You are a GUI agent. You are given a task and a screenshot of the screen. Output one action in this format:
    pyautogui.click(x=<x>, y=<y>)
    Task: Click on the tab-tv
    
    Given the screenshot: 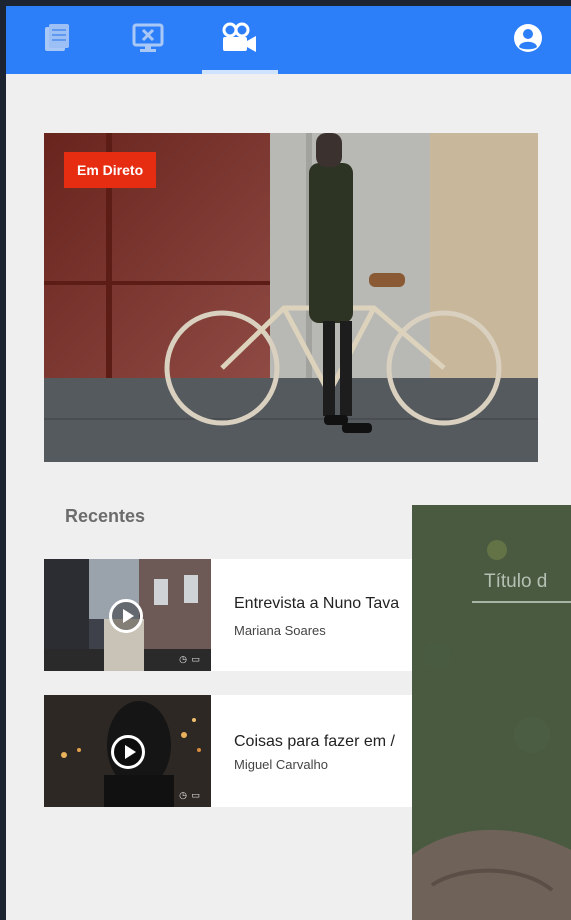 What is the action you would take?
    pyautogui.click(x=148, y=40)
    